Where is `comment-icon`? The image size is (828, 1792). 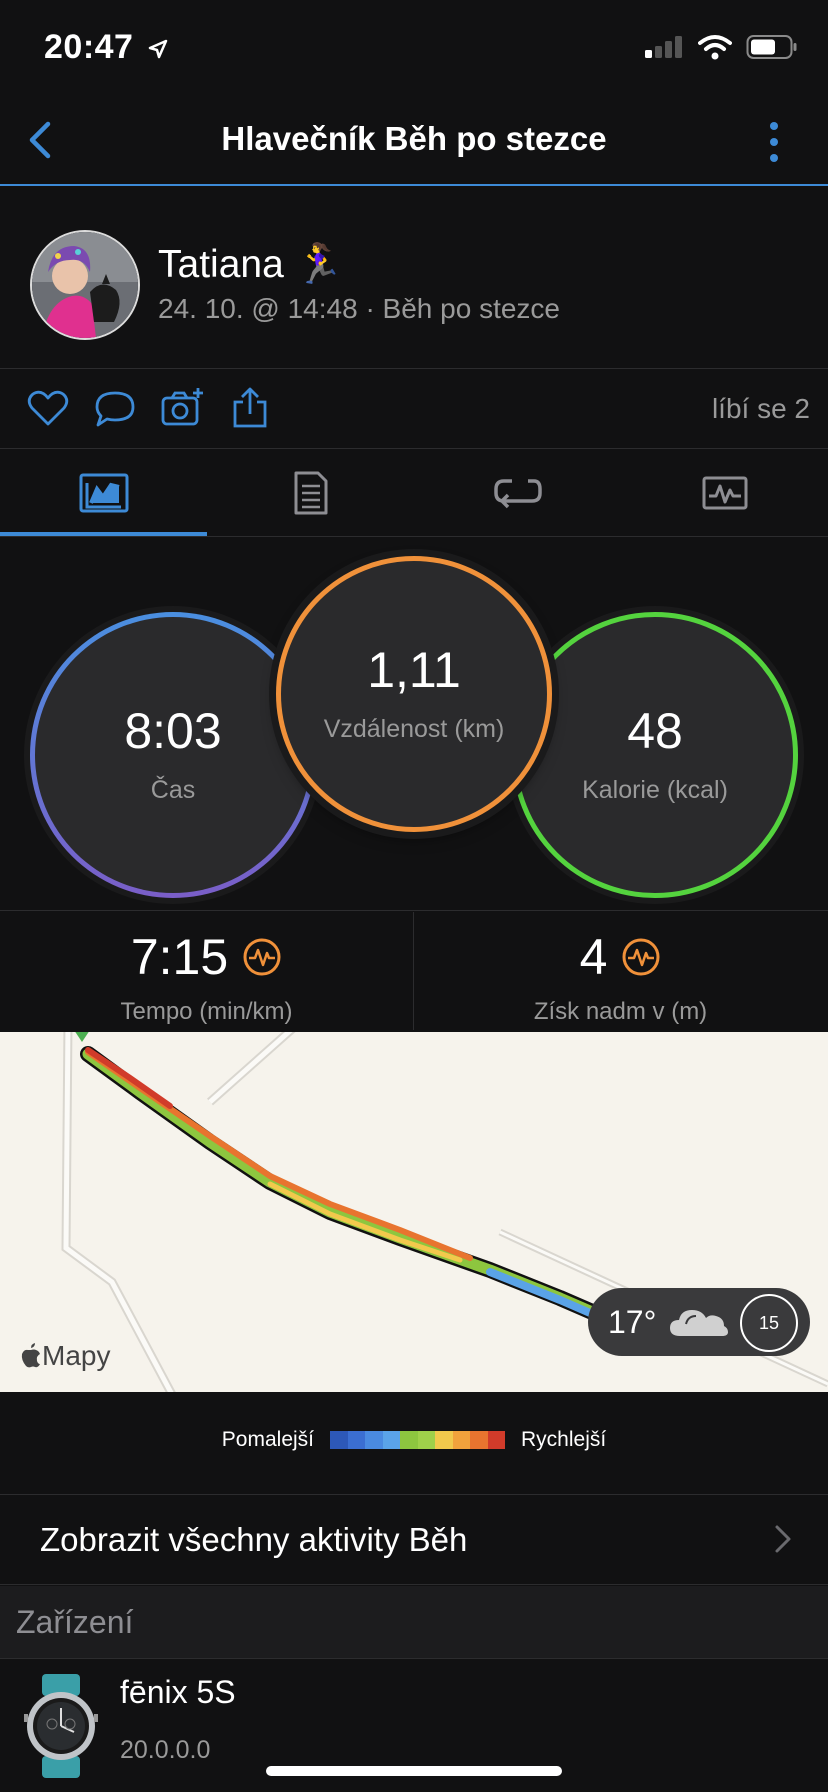
comment-icon is located at coordinates (115, 408).